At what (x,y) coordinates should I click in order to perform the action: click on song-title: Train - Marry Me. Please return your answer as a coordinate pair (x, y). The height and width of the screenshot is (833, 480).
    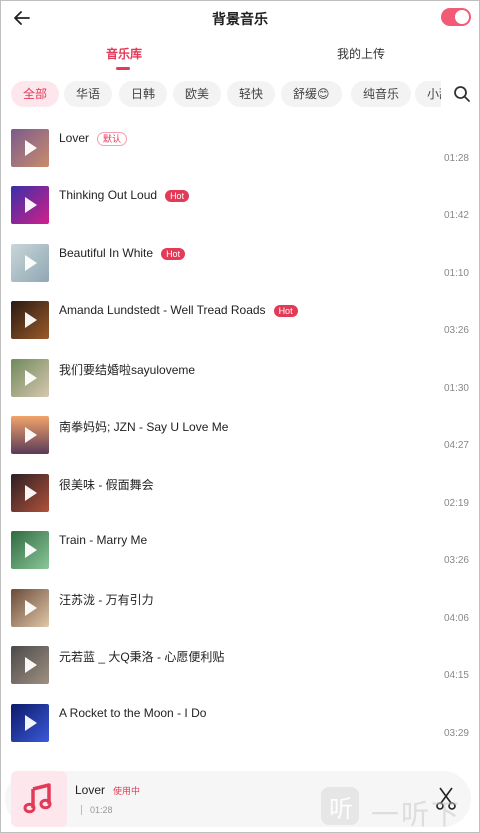
    Looking at the image, I should click on (103, 540).